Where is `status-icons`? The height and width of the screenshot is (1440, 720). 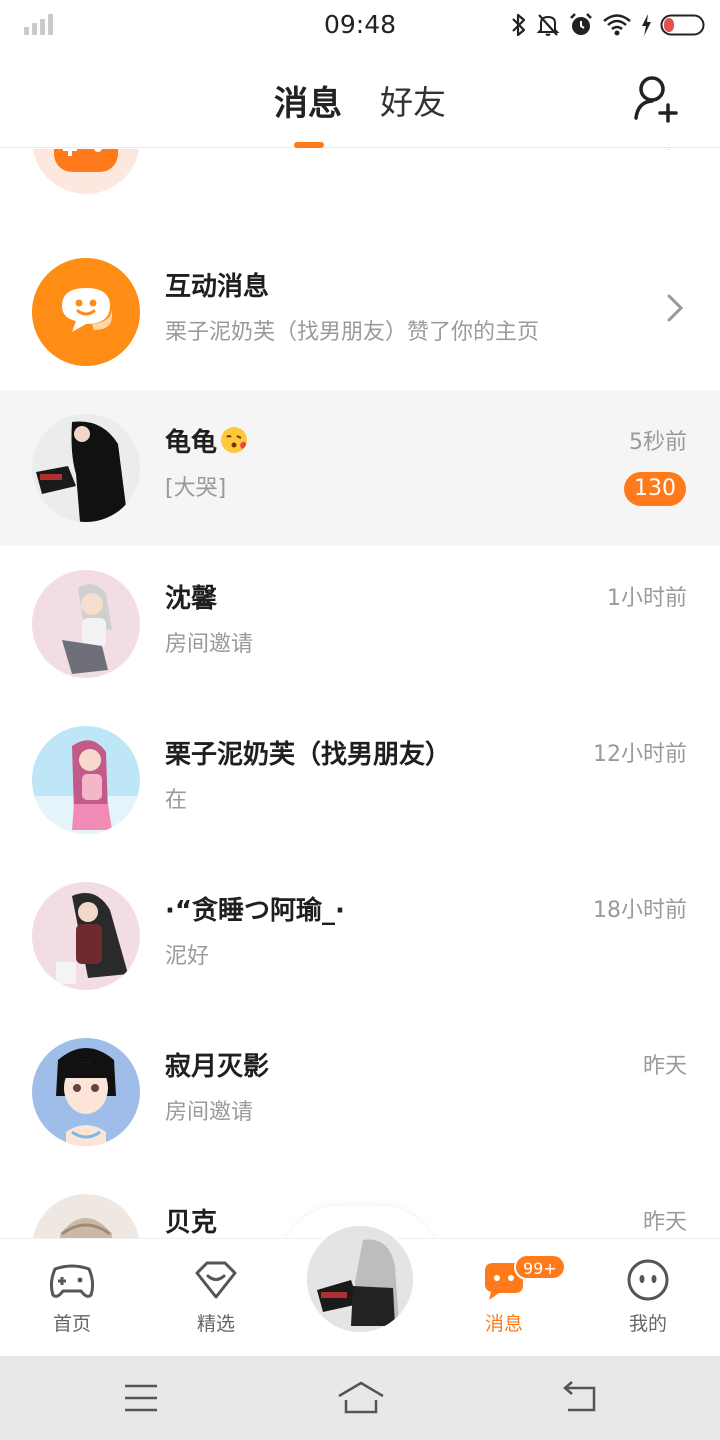
status-icons is located at coordinates (608, 25).